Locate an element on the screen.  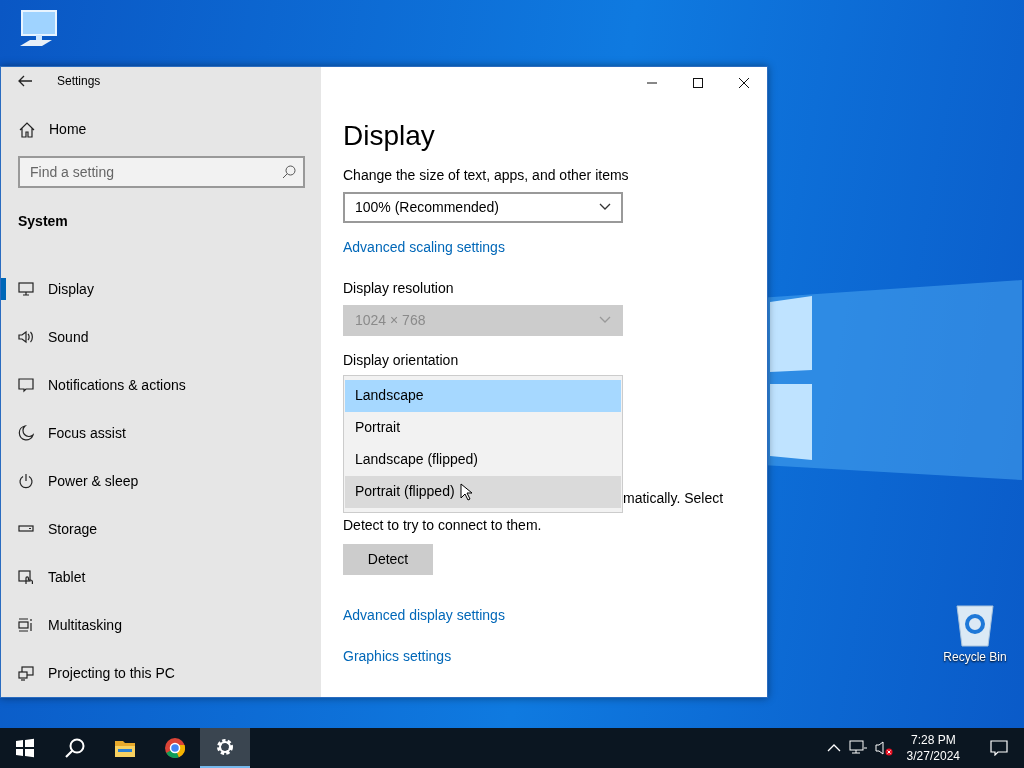
home-icon is located at coordinates (27, 129).